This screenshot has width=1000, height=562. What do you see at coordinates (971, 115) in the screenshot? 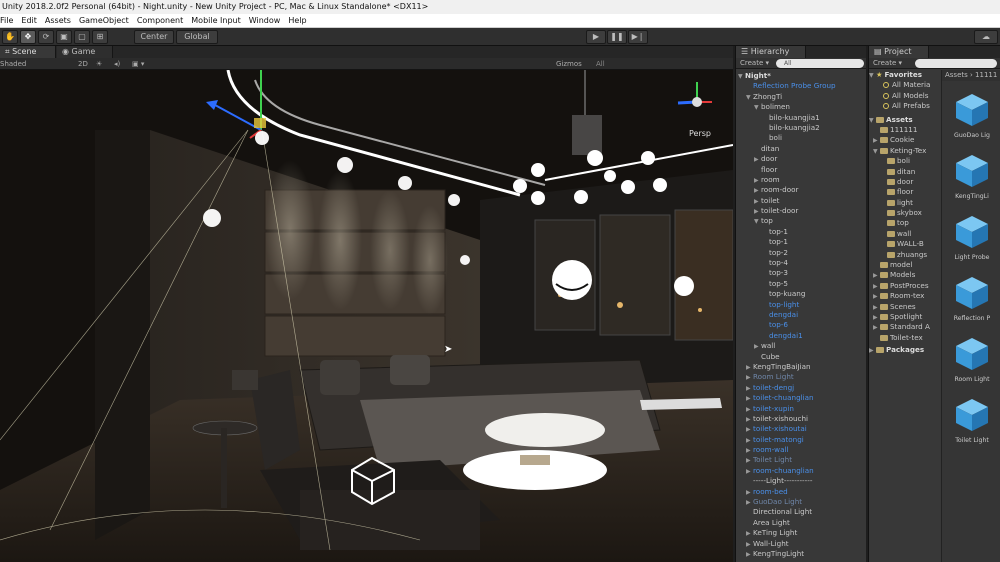
I see `asset-thumbnail: GuoDao Lig` at bounding box center [971, 115].